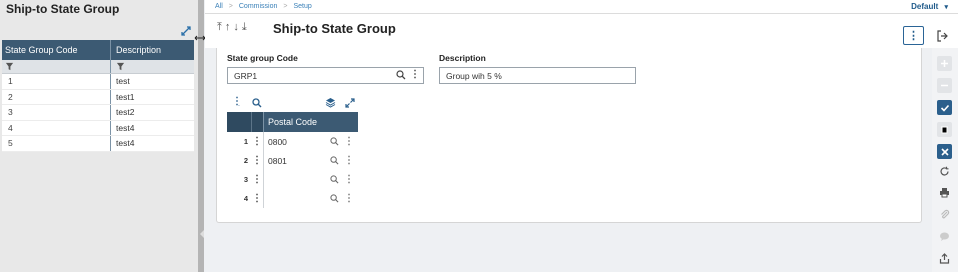 The height and width of the screenshot is (272, 958). Describe the element at coordinates (942, 36) in the screenshot. I see `exit-icon` at that location.